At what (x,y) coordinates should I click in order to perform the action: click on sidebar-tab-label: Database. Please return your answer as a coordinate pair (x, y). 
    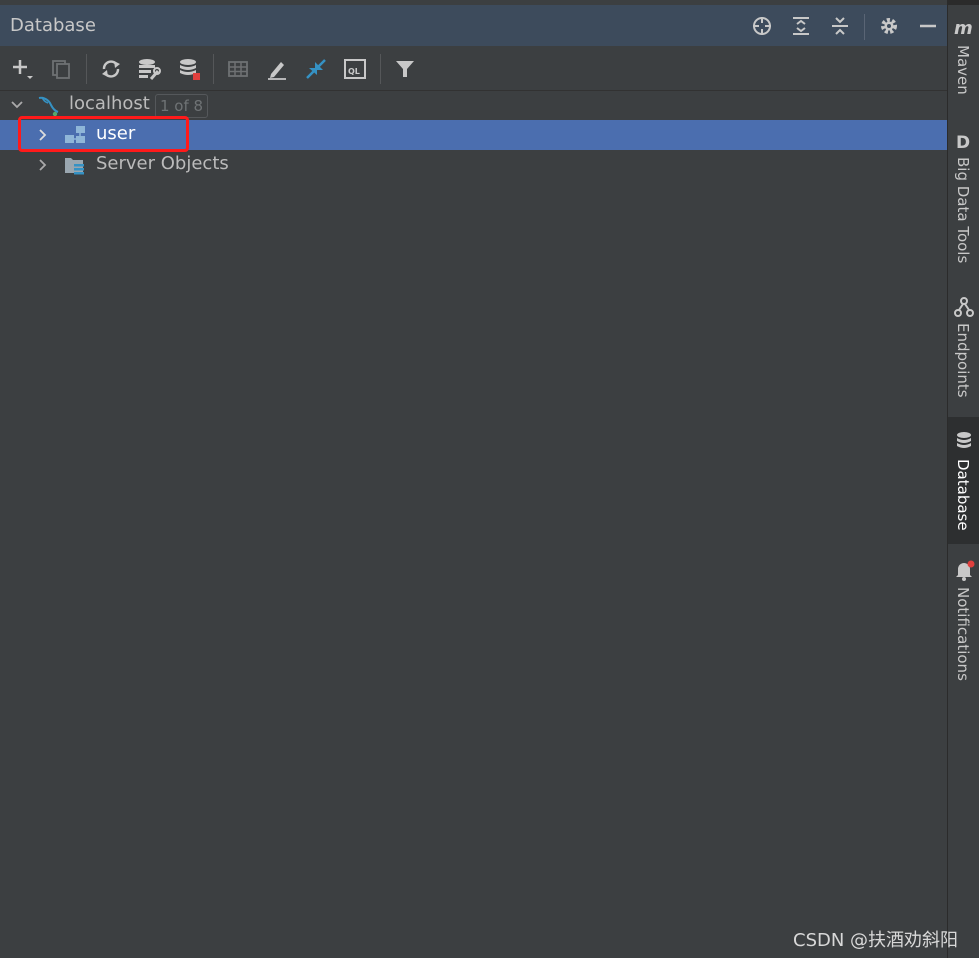
    Looking at the image, I should click on (963, 495).